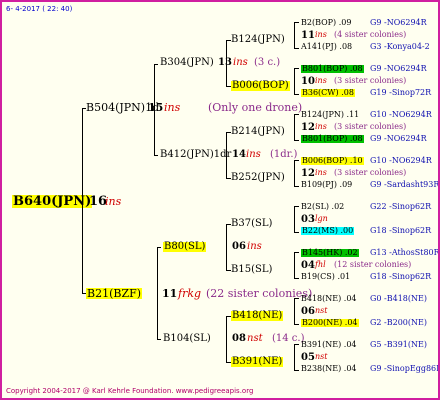 This screenshot has height=400, width=440. Describe the element at coordinates (329, 344) in the screenshot. I see `g4-name: B391(NE) .04` at that location.